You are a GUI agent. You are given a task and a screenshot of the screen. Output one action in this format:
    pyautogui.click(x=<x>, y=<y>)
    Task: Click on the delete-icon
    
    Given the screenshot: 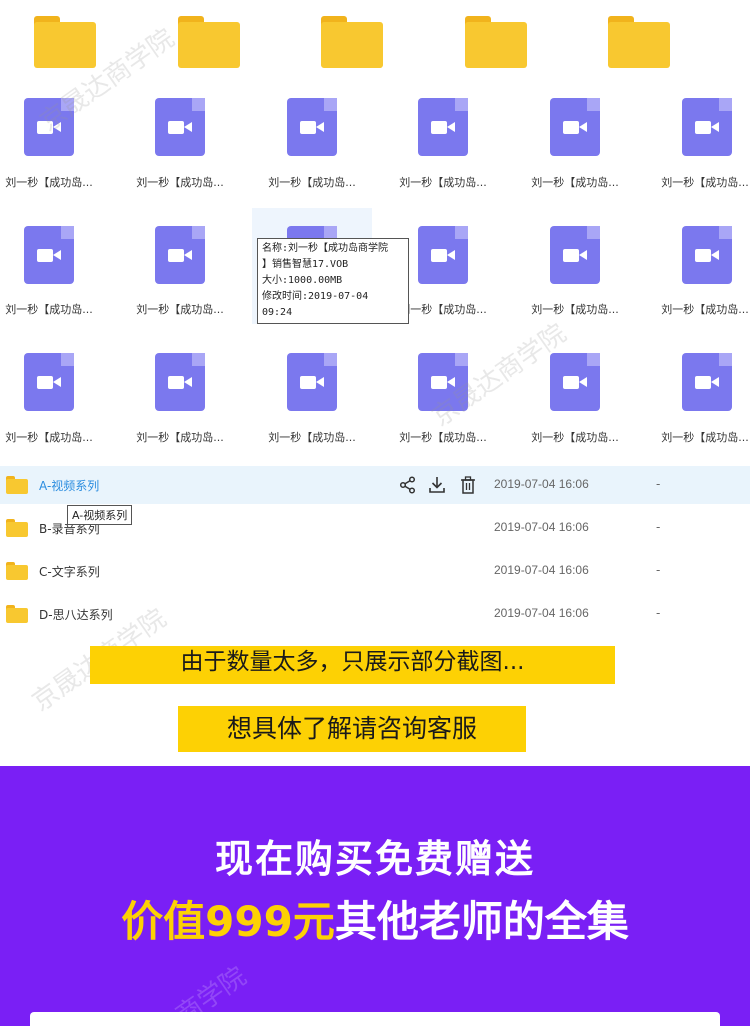 What is the action you would take?
    pyautogui.click(x=468, y=485)
    